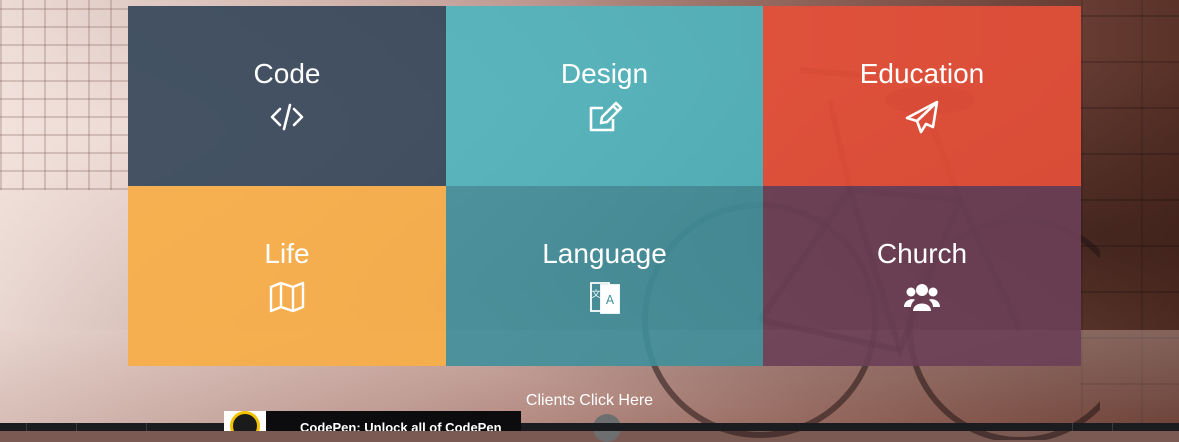 The image size is (1179, 442). What do you see at coordinates (609, 300) in the screenshot?
I see `svg-text: A` at bounding box center [609, 300].